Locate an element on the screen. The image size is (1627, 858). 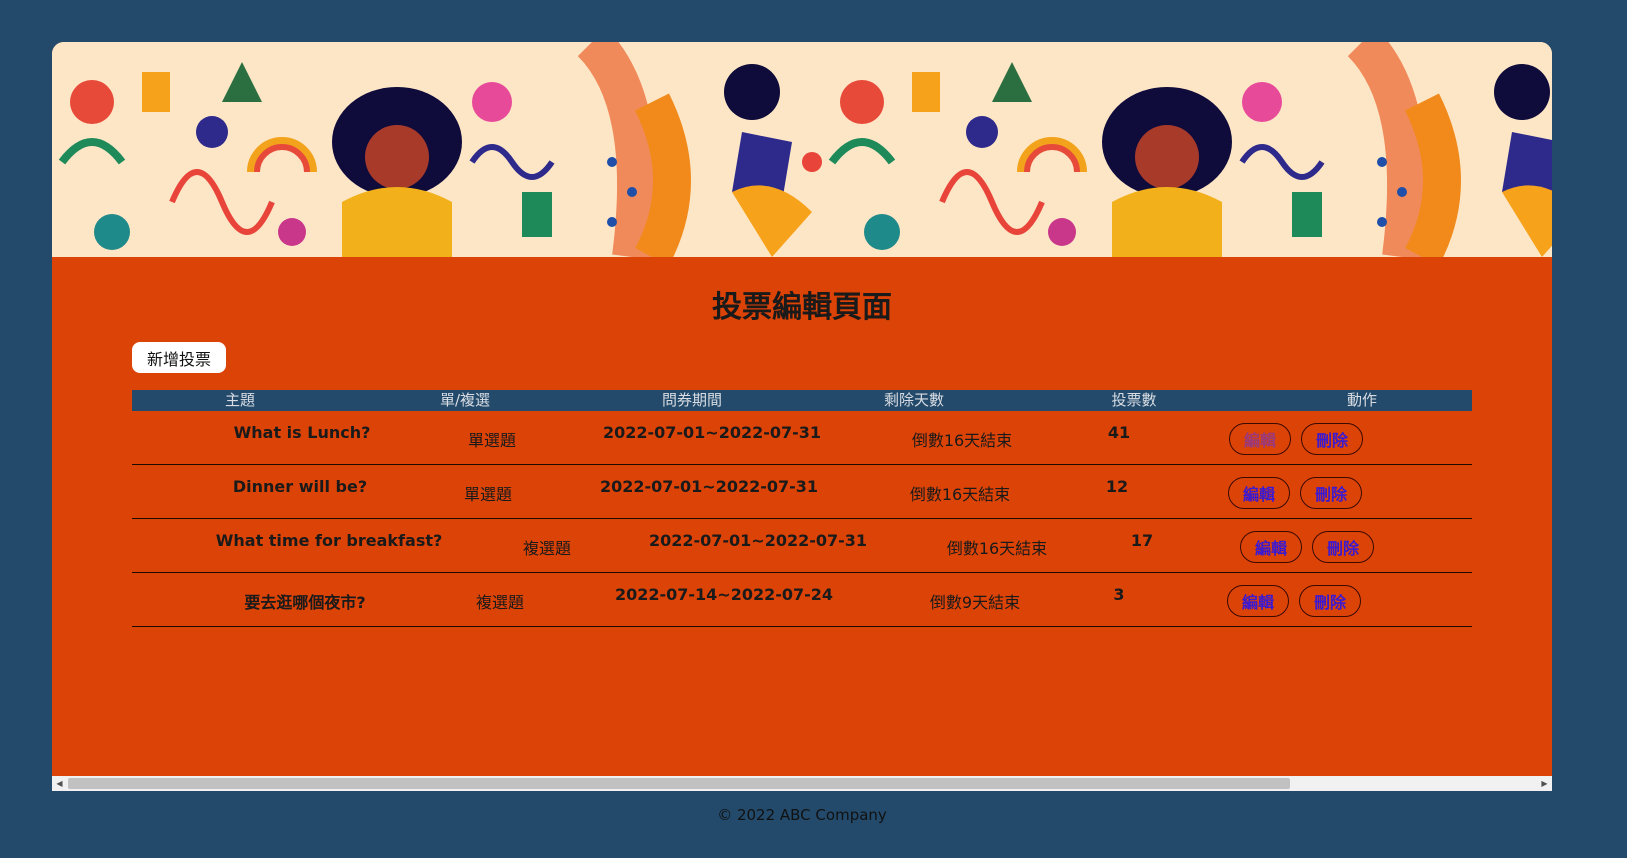
header-subject: 主題 is located at coordinates (240, 400).